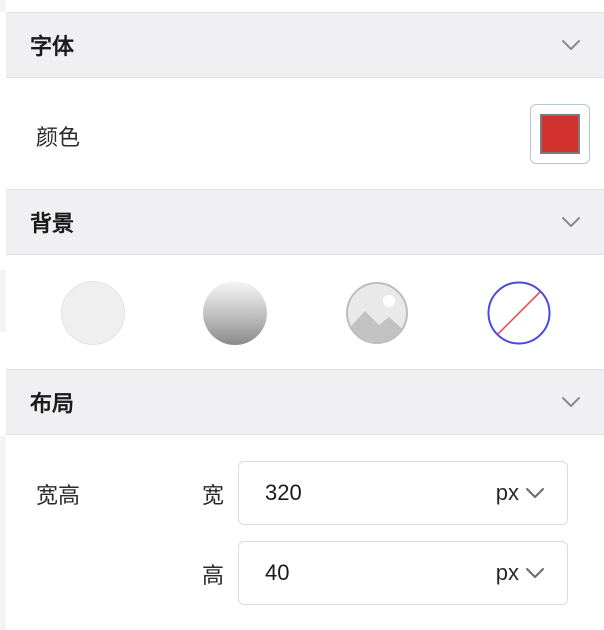  What do you see at coordinates (52, 224) in the screenshot?
I see `background-section-title: 背景` at bounding box center [52, 224].